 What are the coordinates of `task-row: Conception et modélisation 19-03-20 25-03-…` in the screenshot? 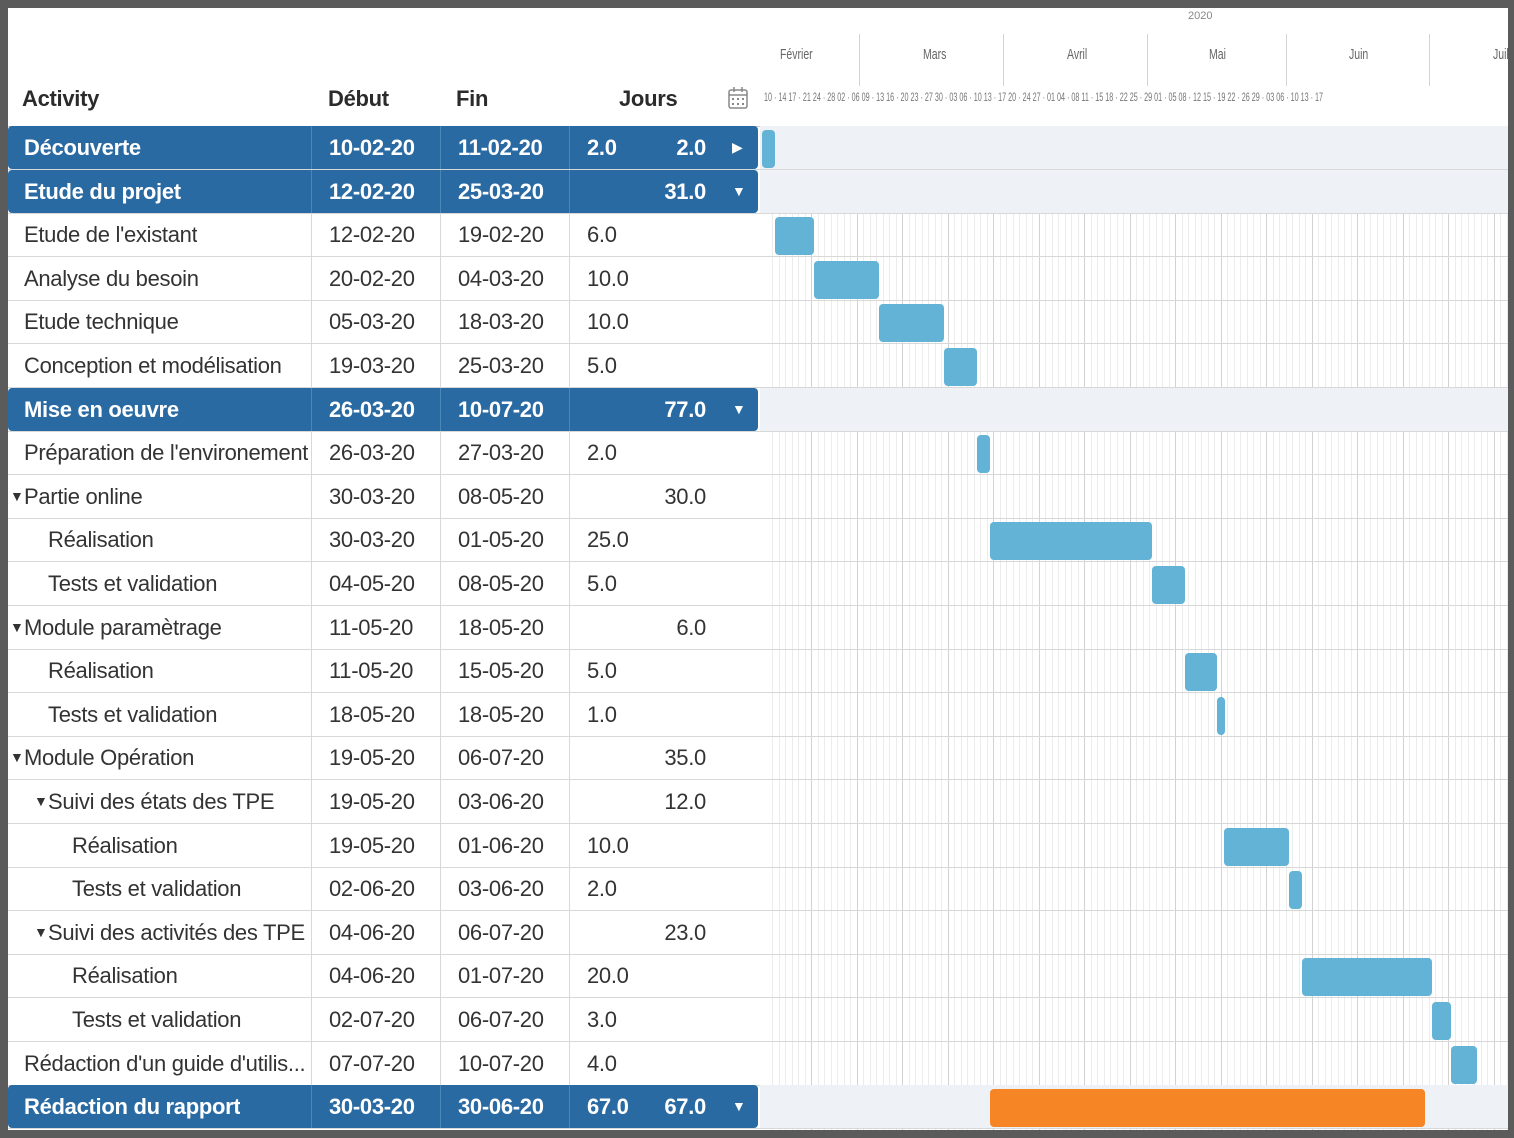 It's located at (758, 366).